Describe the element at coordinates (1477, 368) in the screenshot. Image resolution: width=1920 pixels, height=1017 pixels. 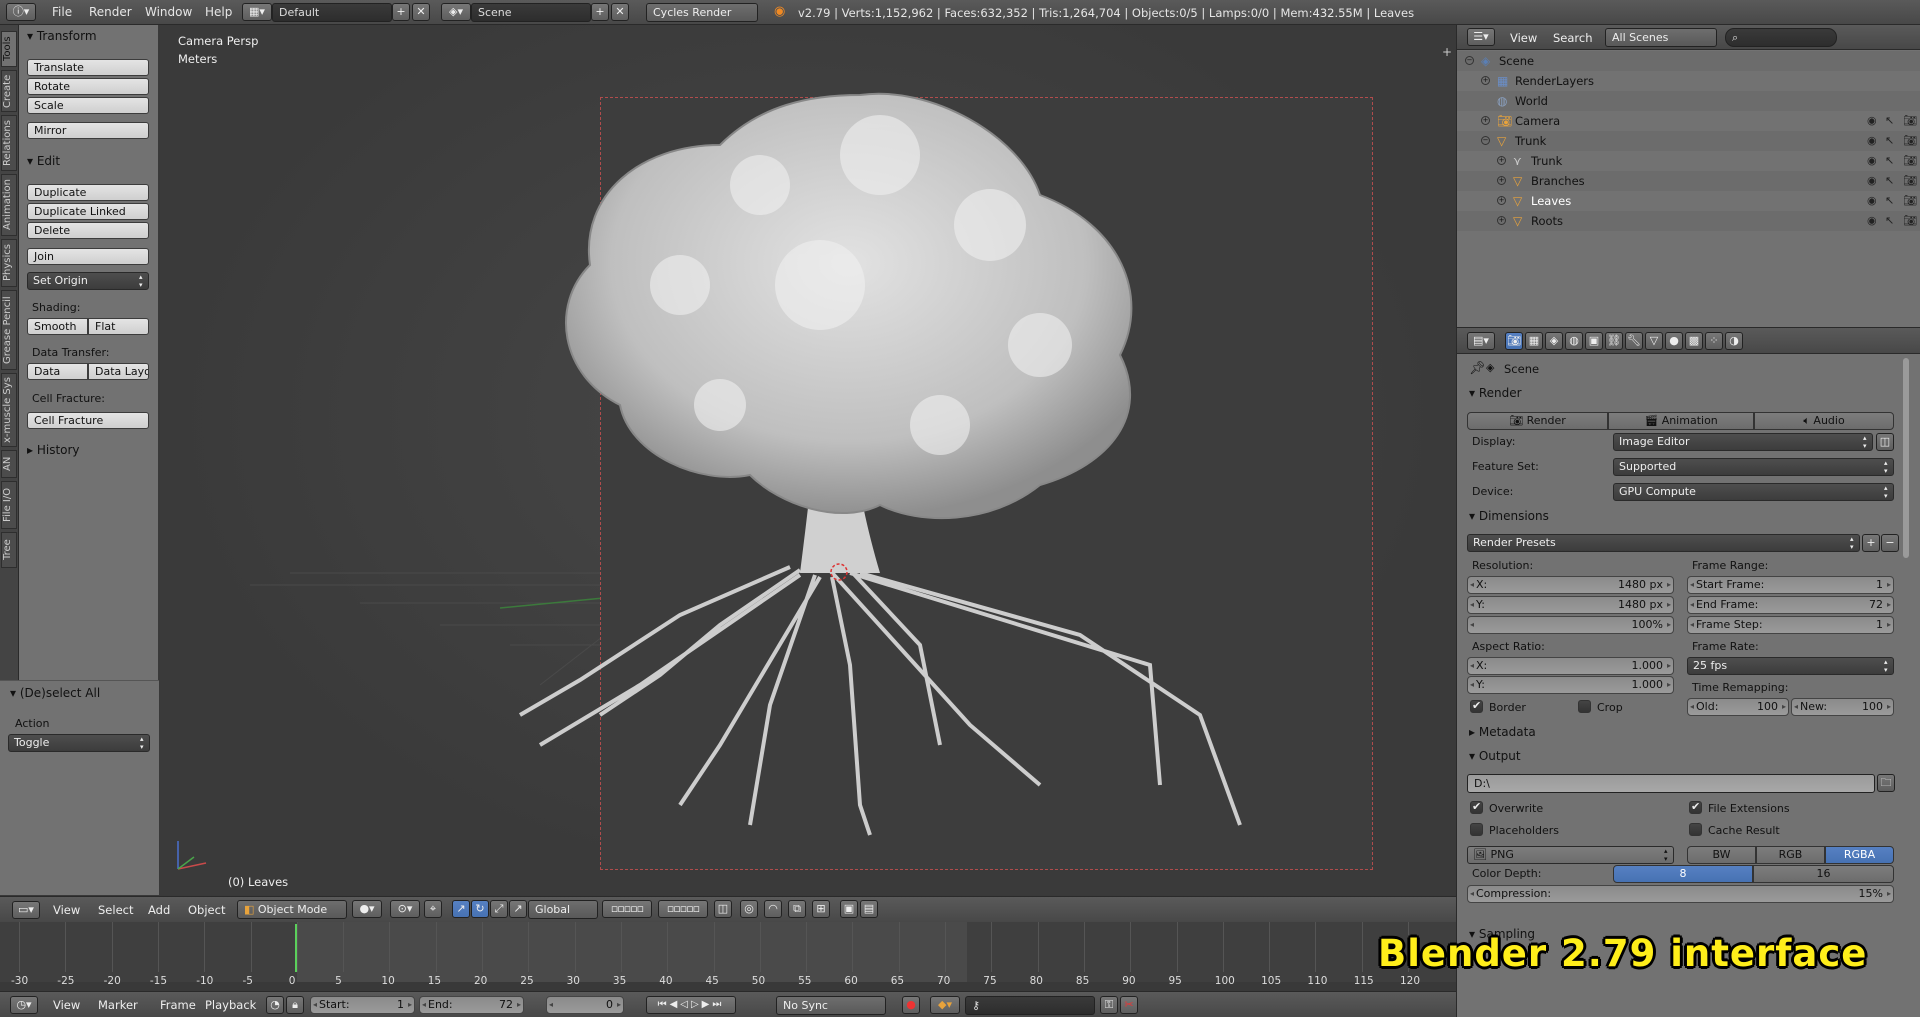
I see `pin-icon: 📌︎` at that location.